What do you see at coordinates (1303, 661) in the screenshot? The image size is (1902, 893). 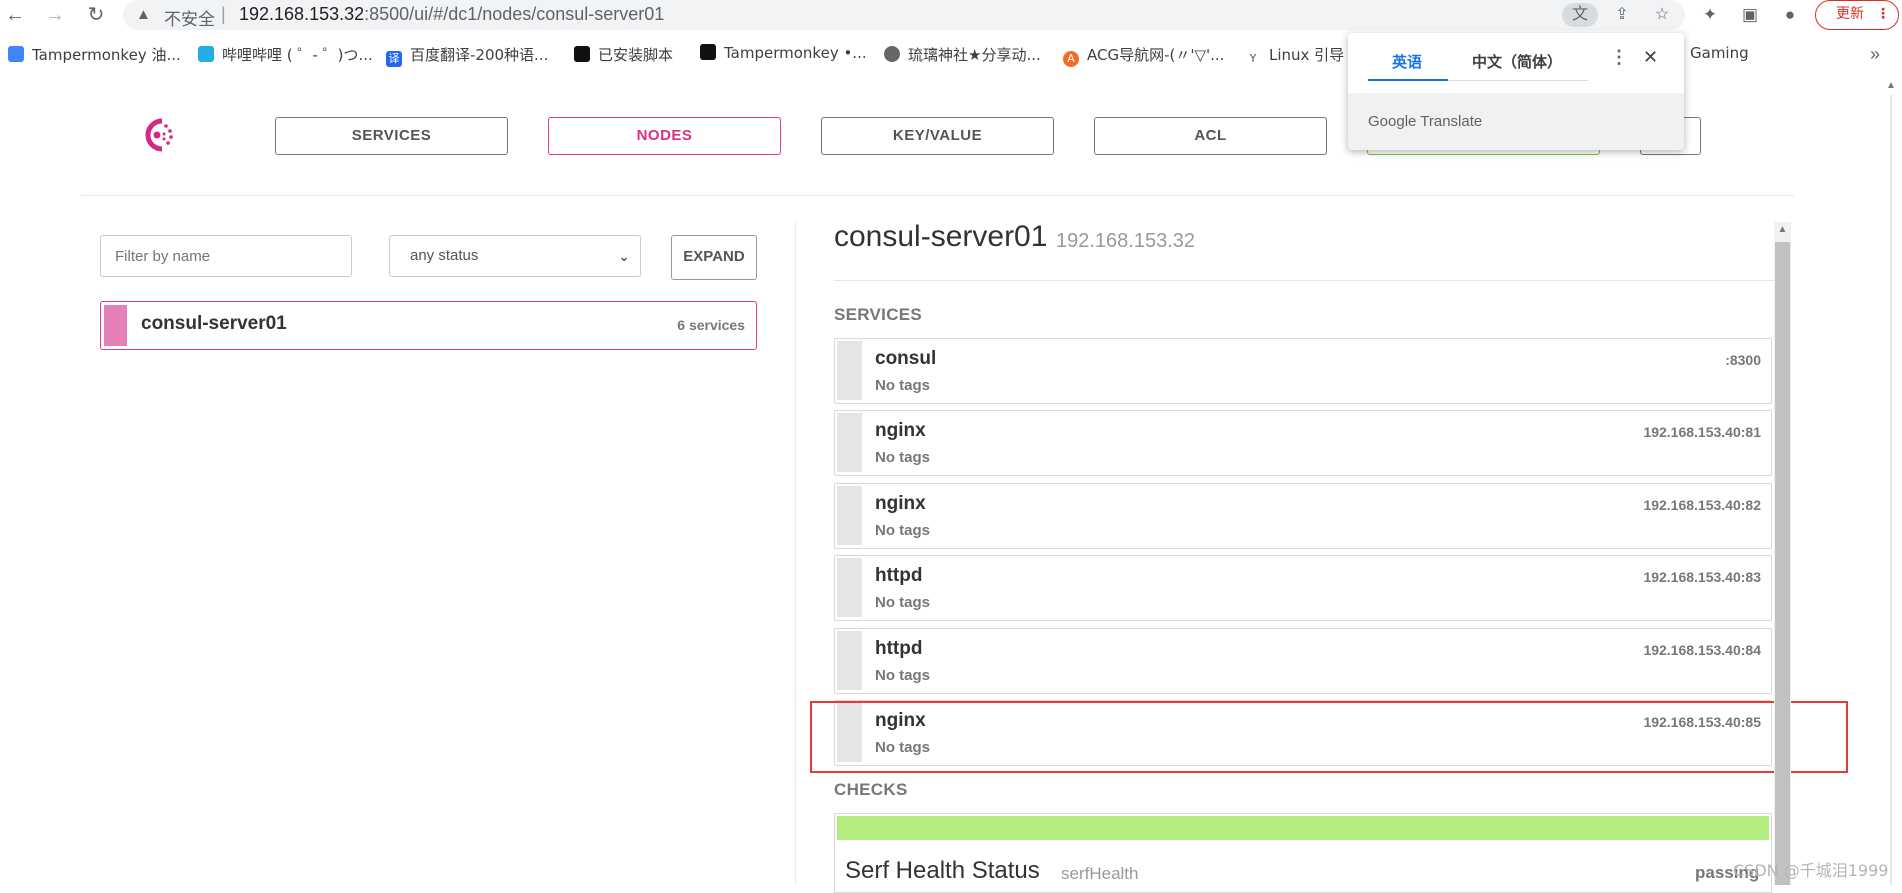 I see `service-item: httpd No tags 192.168.153.40:84` at bounding box center [1303, 661].